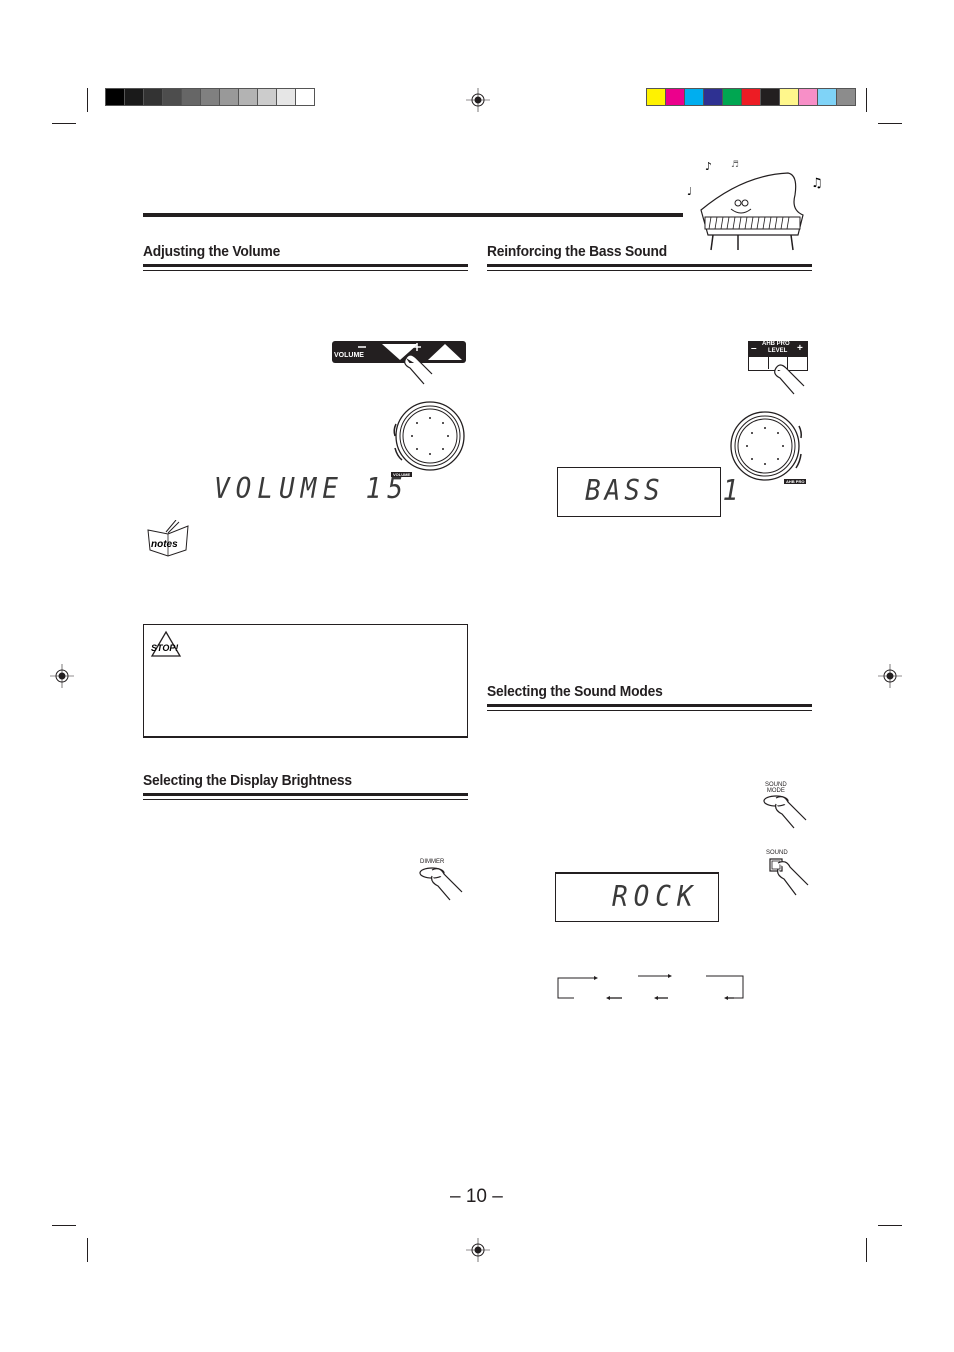  What do you see at coordinates (777, 853) in the screenshot?
I see `sound-button-label: SOUND` at bounding box center [777, 853].